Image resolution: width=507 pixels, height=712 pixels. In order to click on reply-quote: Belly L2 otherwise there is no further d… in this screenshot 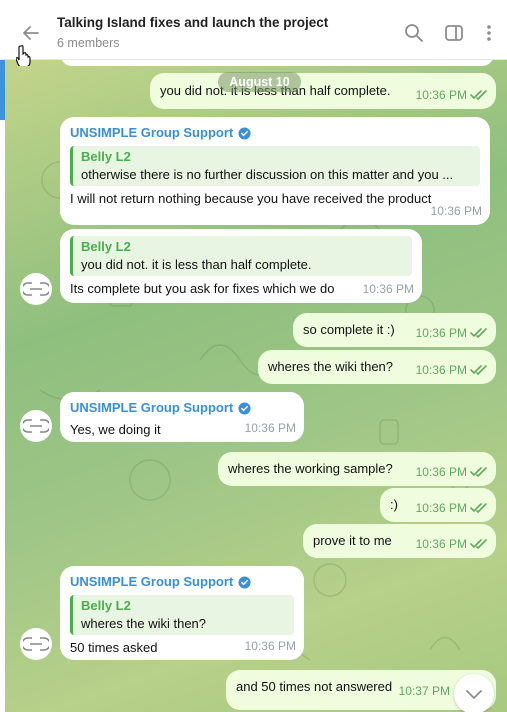, I will do `click(275, 166)`.